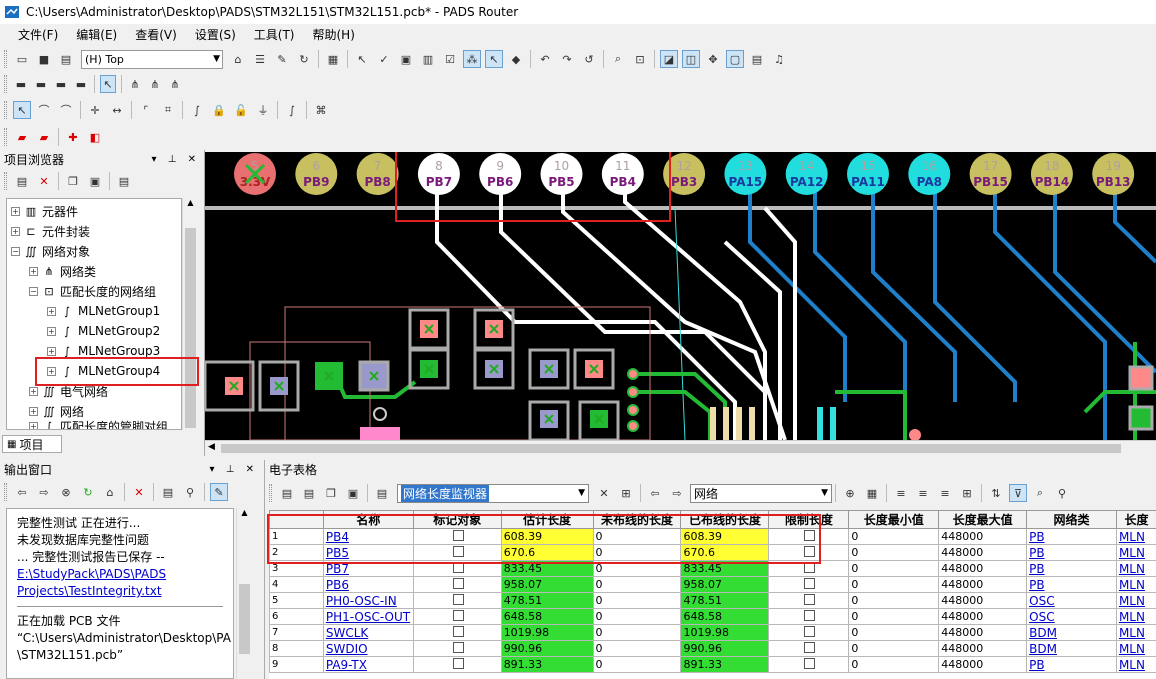 This screenshot has width=1156, height=679. Describe the element at coordinates (450, 59) in the screenshot. I see `check-icon: ☑` at that location.